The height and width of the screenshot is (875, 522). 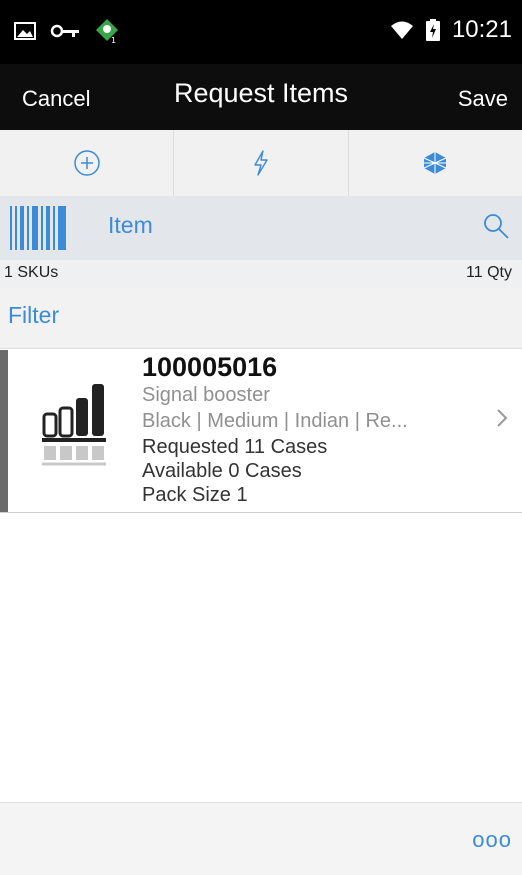 I want to click on cube-grid-icon, so click(x=435, y=163).